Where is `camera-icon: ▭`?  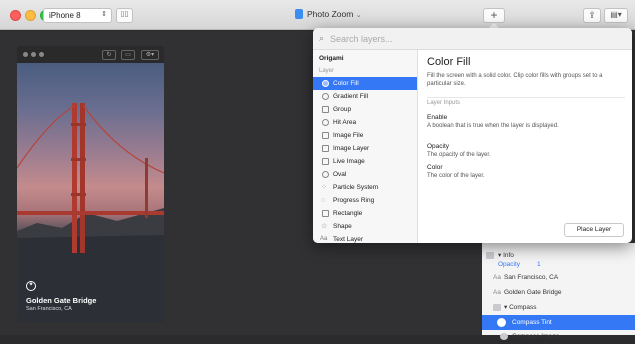 camera-icon: ▭ is located at coordinates (128, 55).